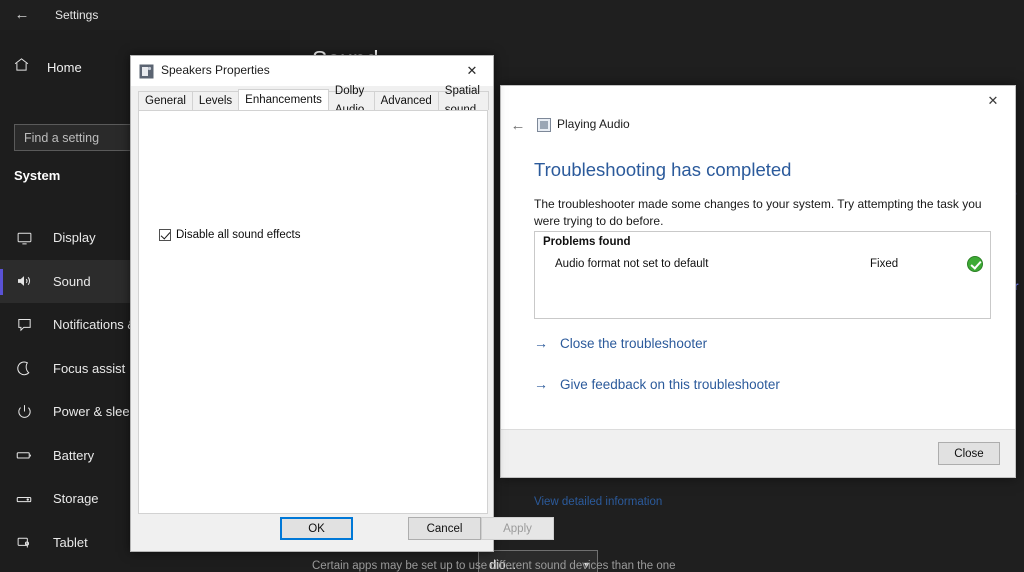  What do you see at coordinates (598, 502) in the screenshot?
I see `view-detailed-information-link: View detailed information` at bounding box center [598, 502].